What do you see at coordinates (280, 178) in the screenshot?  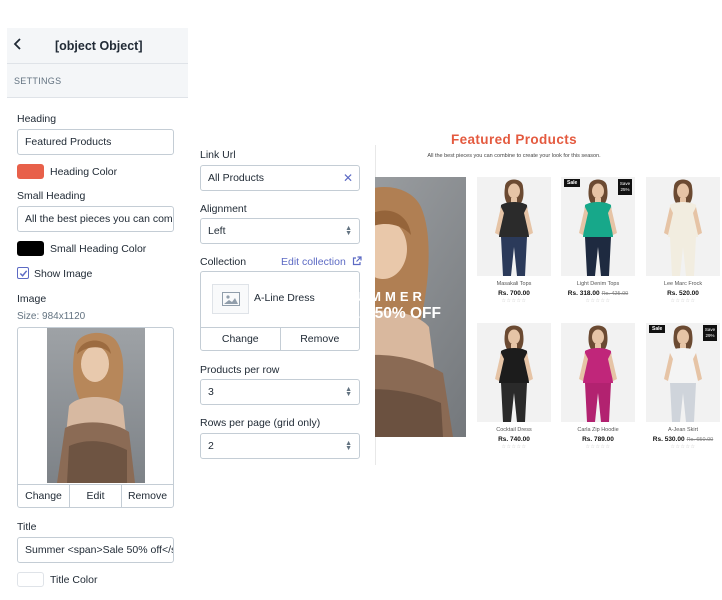 I see `link-url-input: All Products ✕` at bounding box center [280, 178].